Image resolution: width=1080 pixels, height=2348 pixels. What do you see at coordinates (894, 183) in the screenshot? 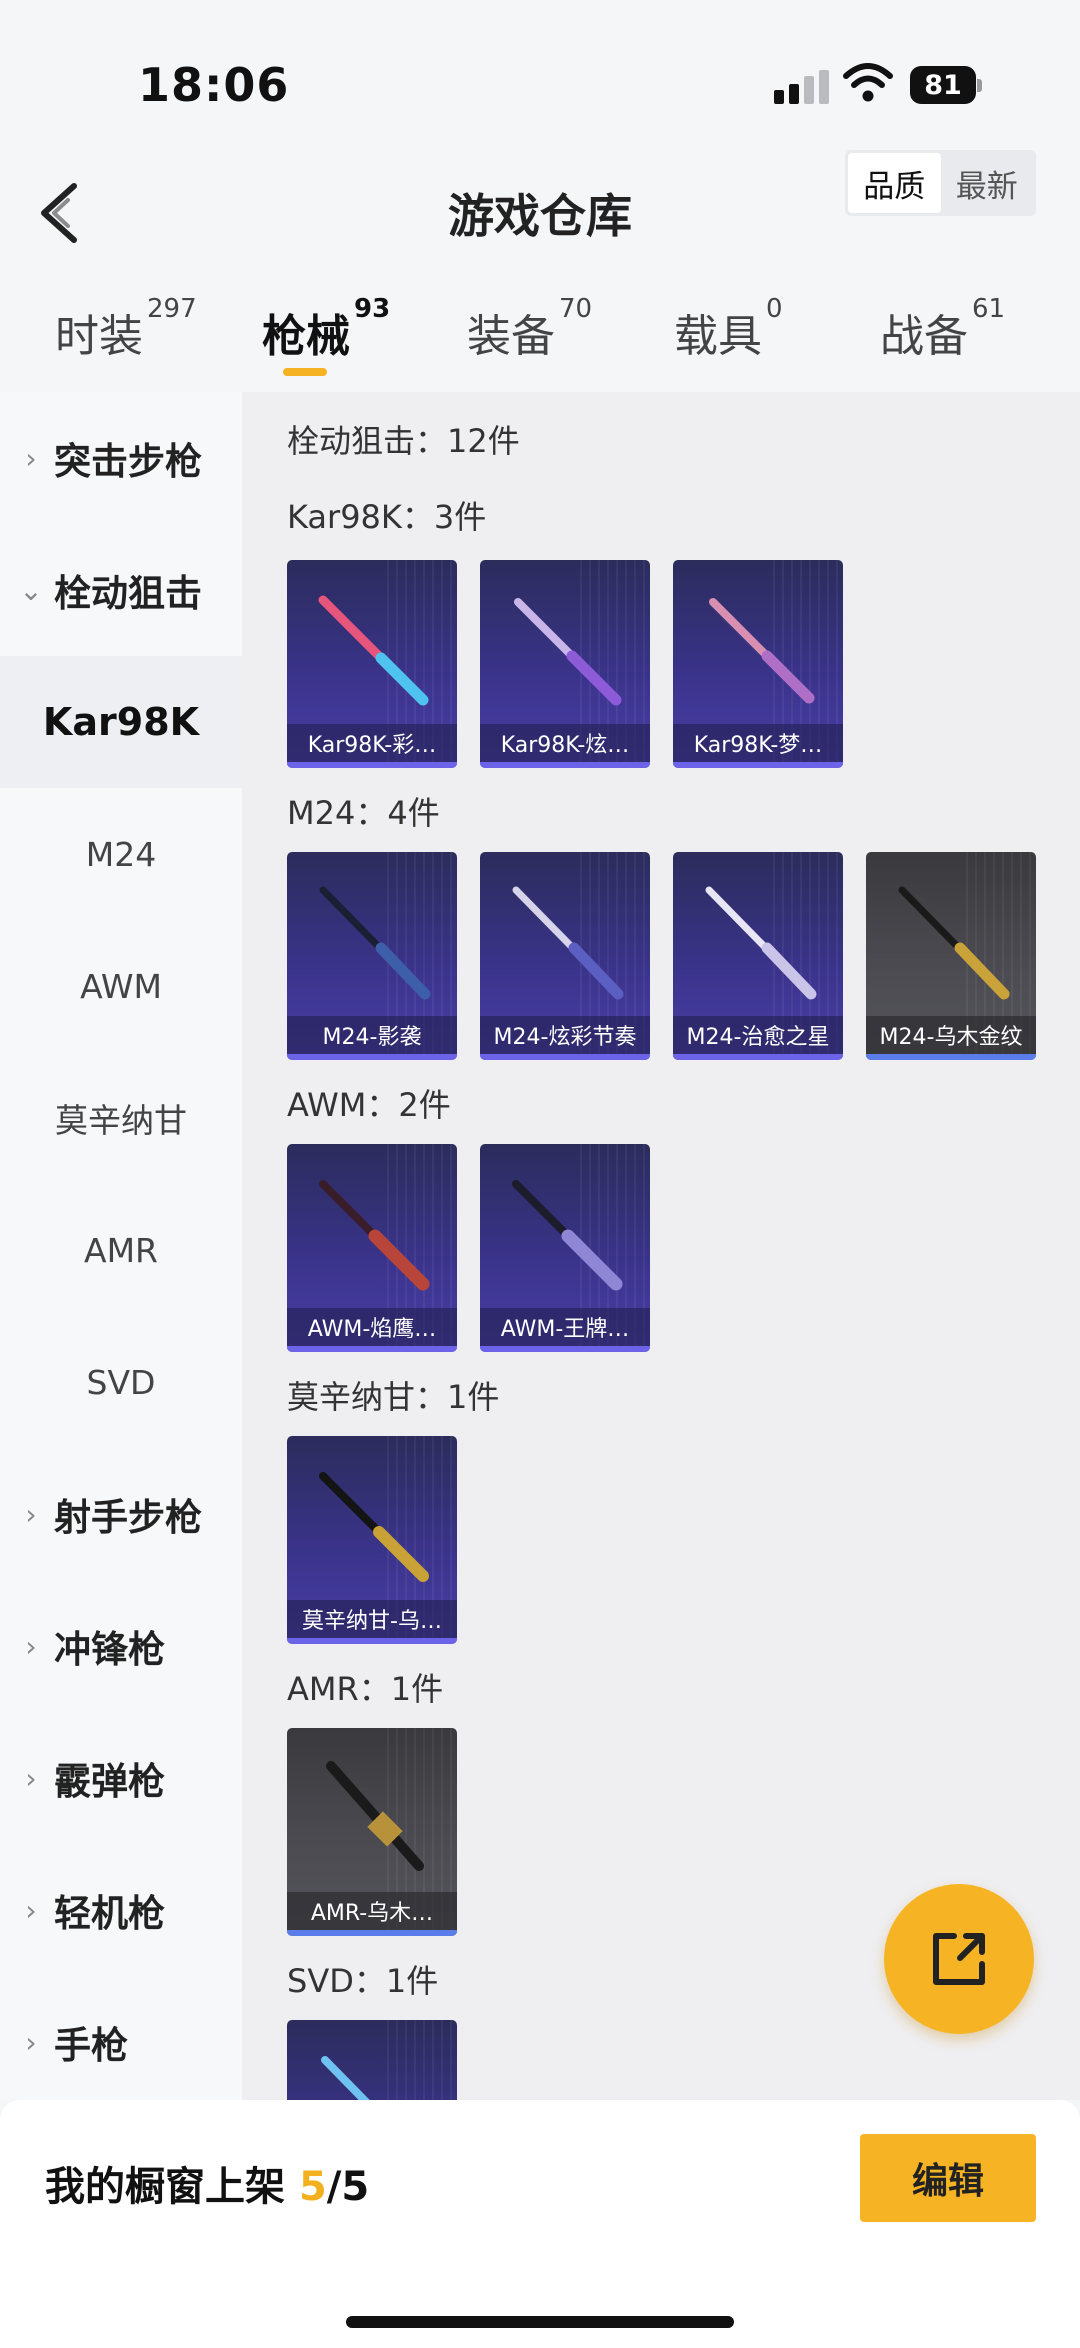
I see `sort-by-quality-button: 品质` at bounding box center [894, 183].